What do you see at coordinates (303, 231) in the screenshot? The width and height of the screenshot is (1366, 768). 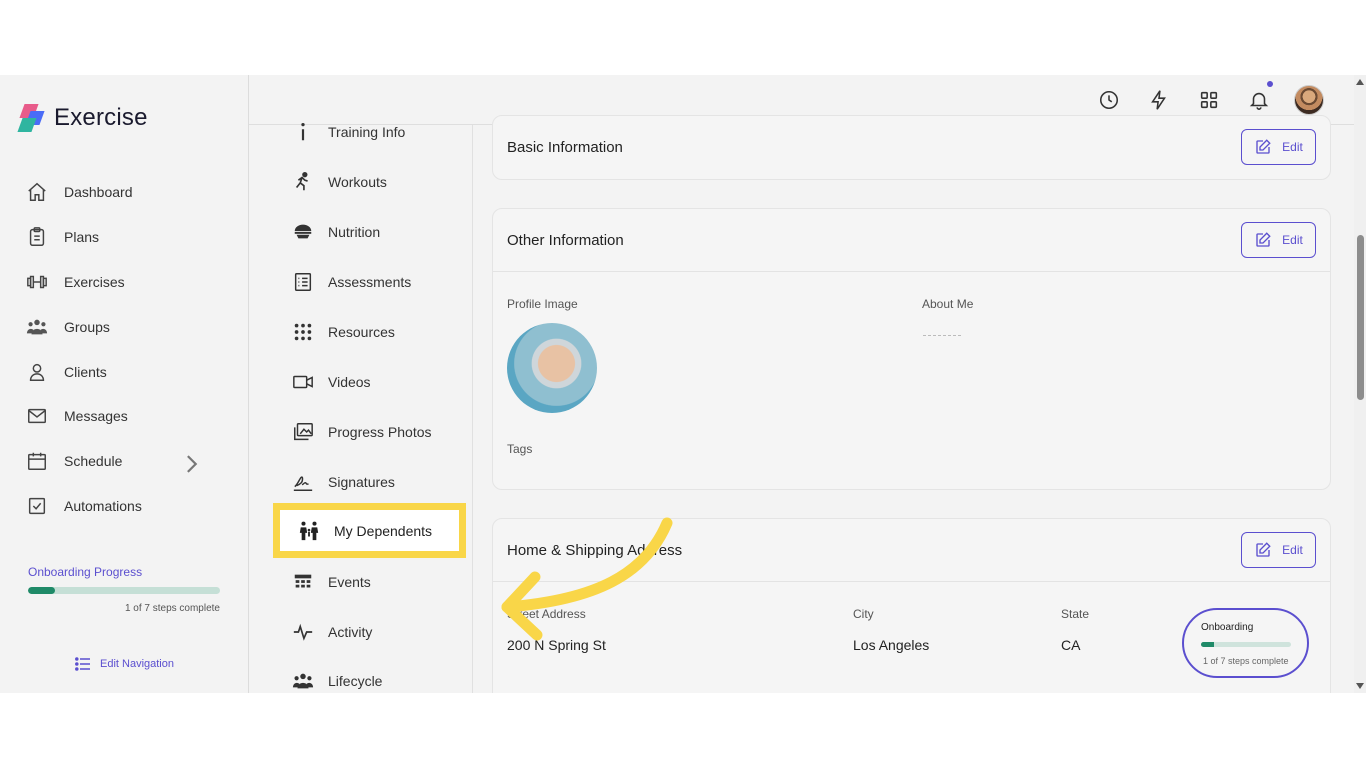 I see `bowl-icon` at bounding box center [303, 231].